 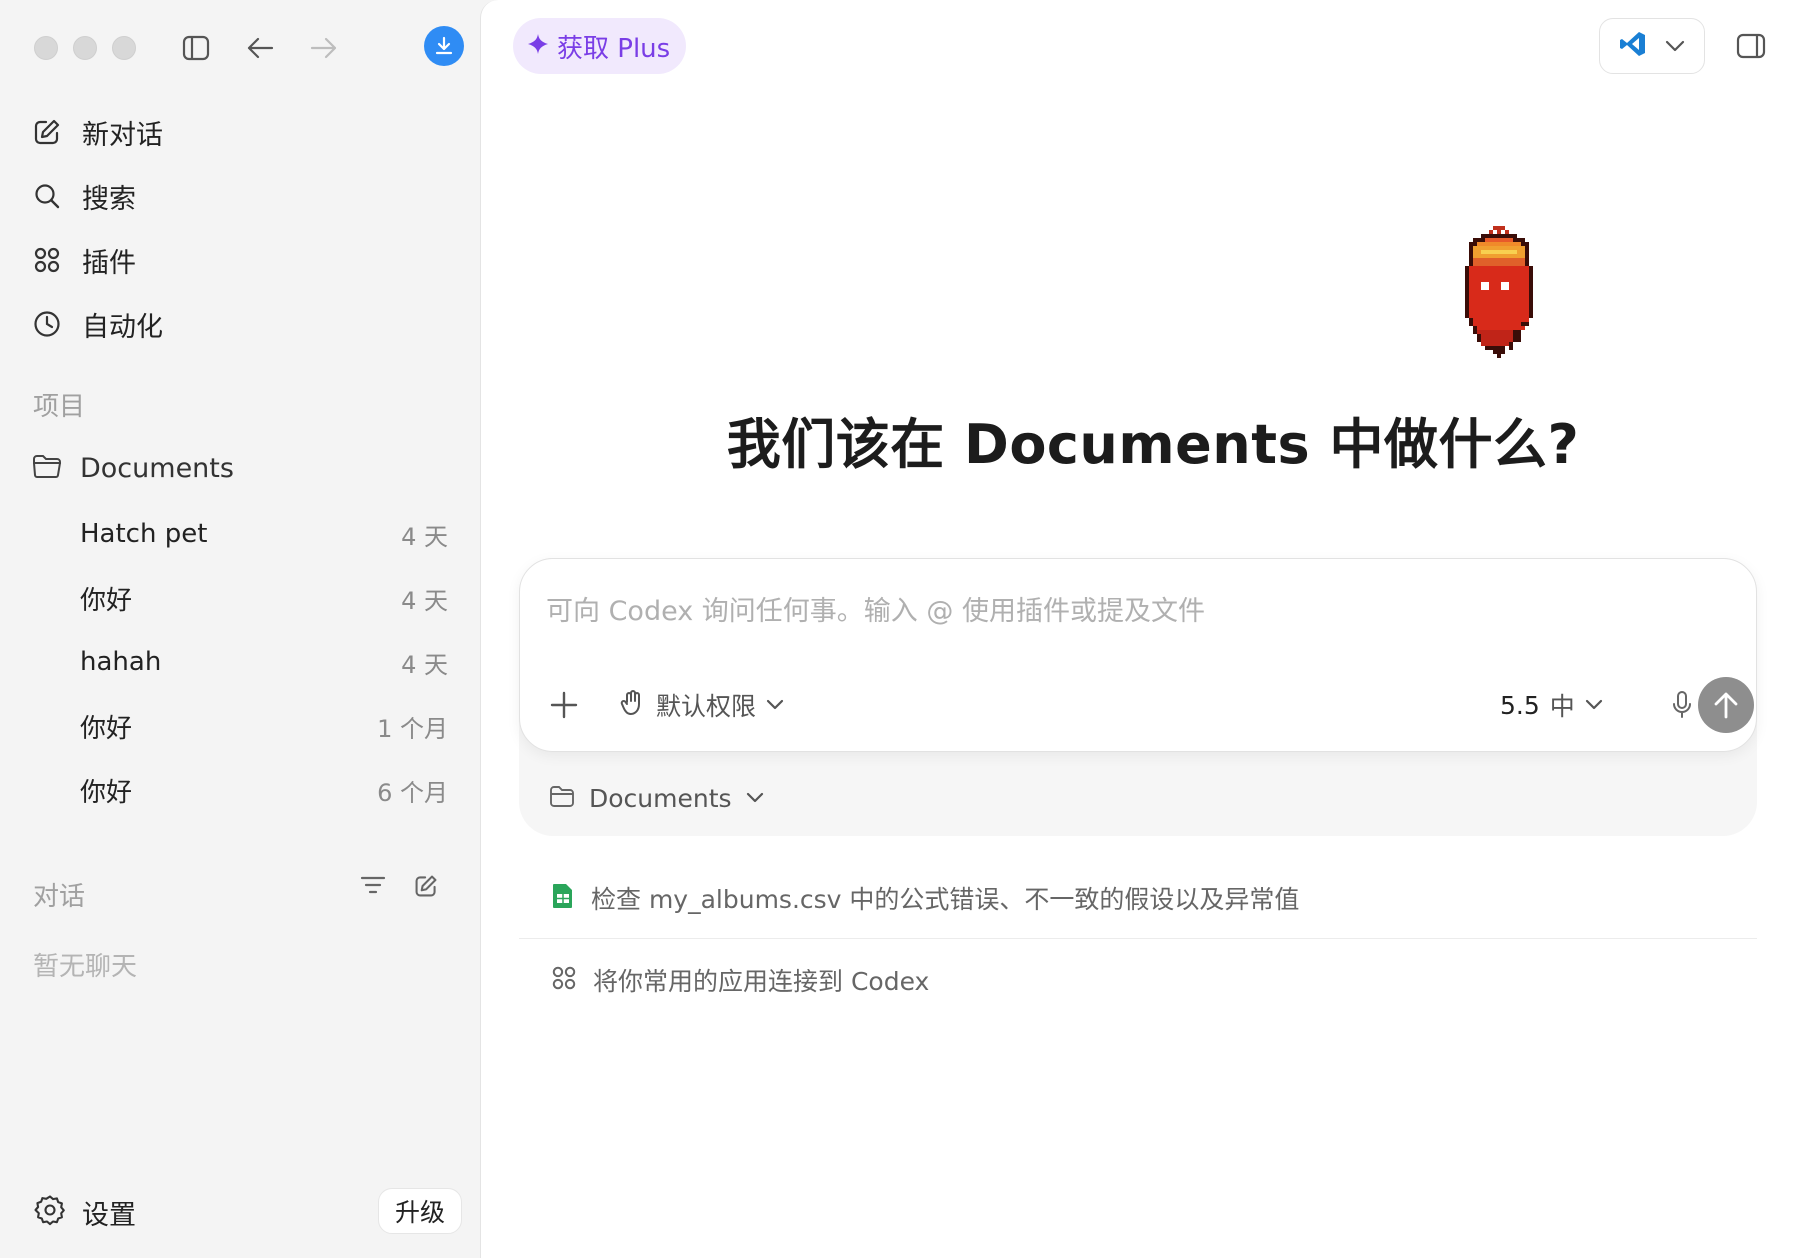 What do you see at coordinates (122, 135) in the screenshot?
I see `sidebar-item-label: 新对话` at bounding box center [122, 135].